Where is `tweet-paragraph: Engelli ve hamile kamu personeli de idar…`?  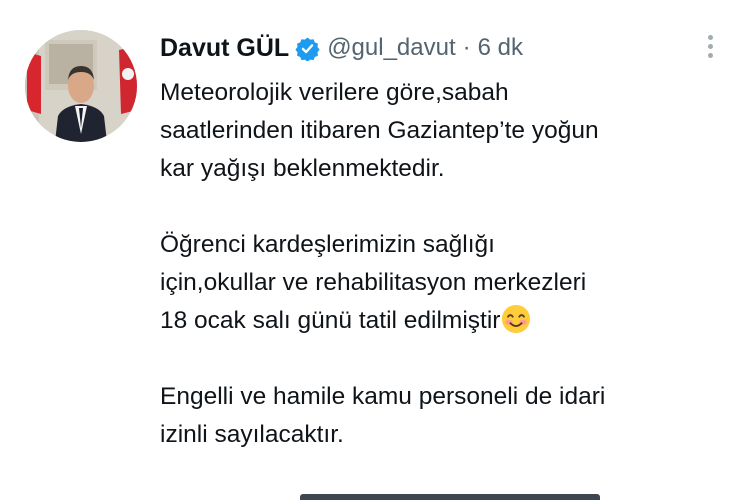
tweet-paragraph: Engelli ve hamile kamu personeli de idar… is located at coordinates (452, 416).